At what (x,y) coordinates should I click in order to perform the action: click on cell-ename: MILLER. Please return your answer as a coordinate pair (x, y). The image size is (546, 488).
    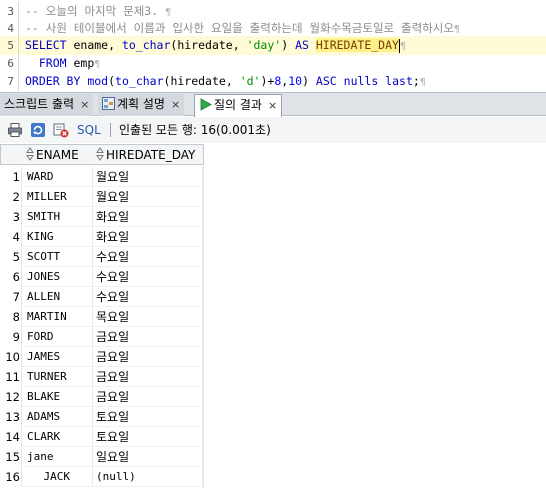
    Looking at the image, I should click on (58, 197).